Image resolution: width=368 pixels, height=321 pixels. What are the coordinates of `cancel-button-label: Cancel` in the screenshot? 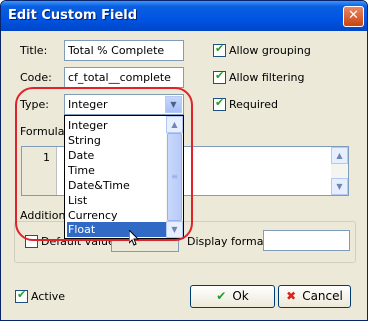 It's located at (322, 296).